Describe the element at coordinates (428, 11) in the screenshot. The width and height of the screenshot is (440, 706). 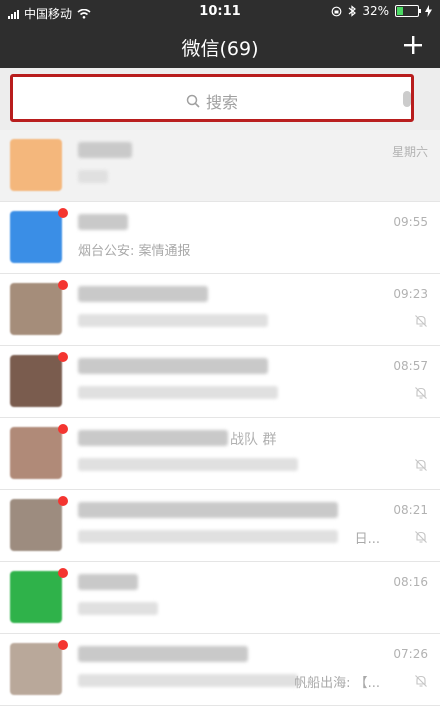
I see `charging-icon` at that location.